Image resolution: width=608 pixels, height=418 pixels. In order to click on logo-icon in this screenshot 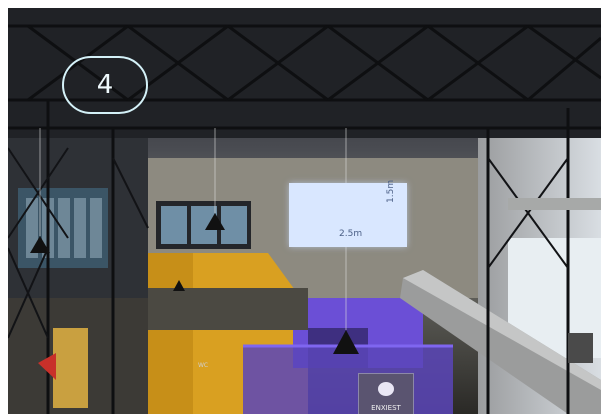, I will do `click(386, 389)`.